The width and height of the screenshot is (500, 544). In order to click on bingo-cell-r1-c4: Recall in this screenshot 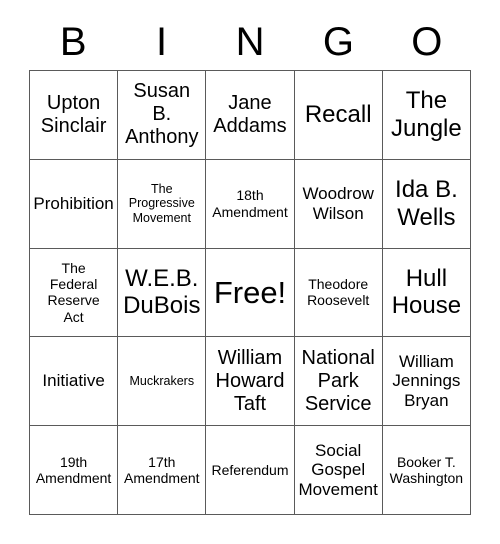, I will do `click(338, 115)`.